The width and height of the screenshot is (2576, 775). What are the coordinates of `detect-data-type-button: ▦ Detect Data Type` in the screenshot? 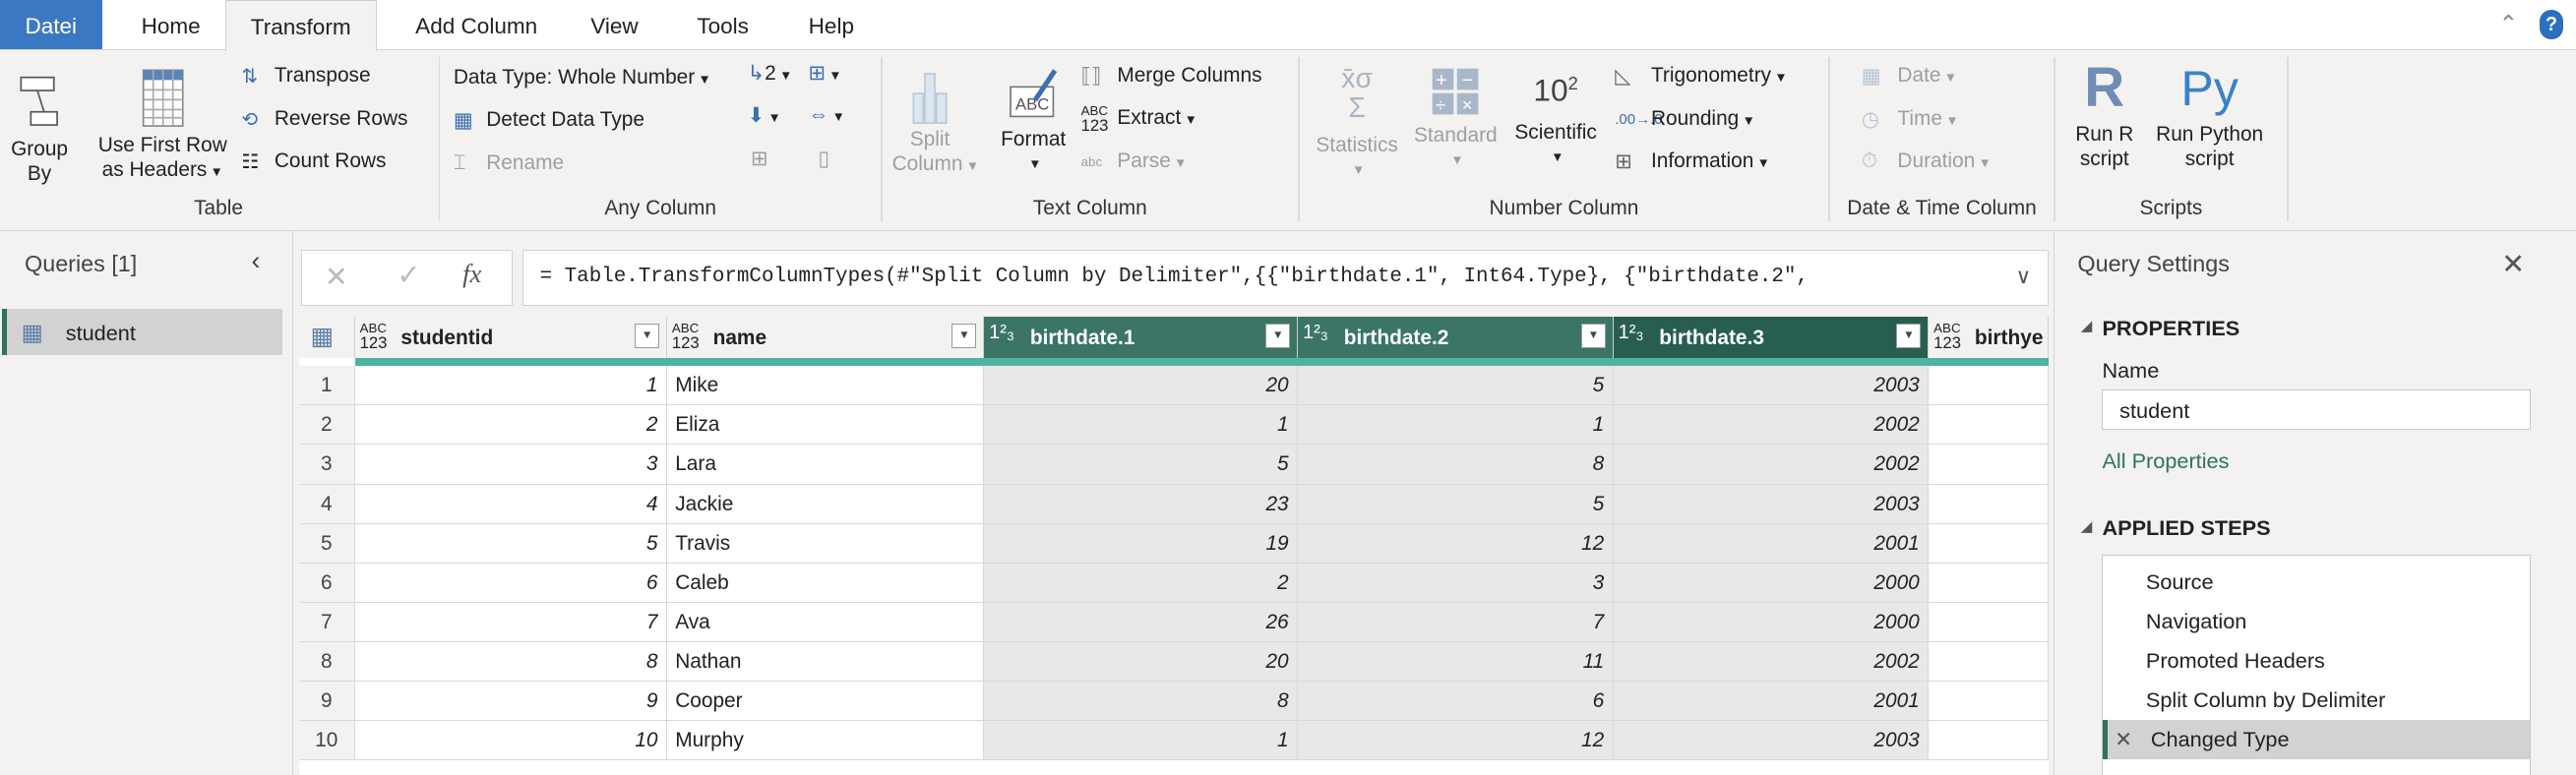 It's located at (549, 121).